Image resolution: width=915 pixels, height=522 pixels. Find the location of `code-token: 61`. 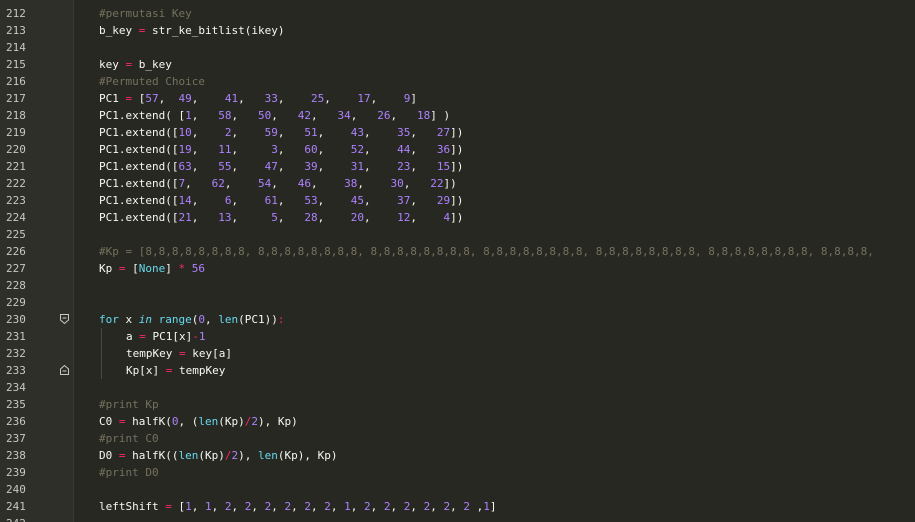

code-token: 61 is located at coordinates (271, 200).